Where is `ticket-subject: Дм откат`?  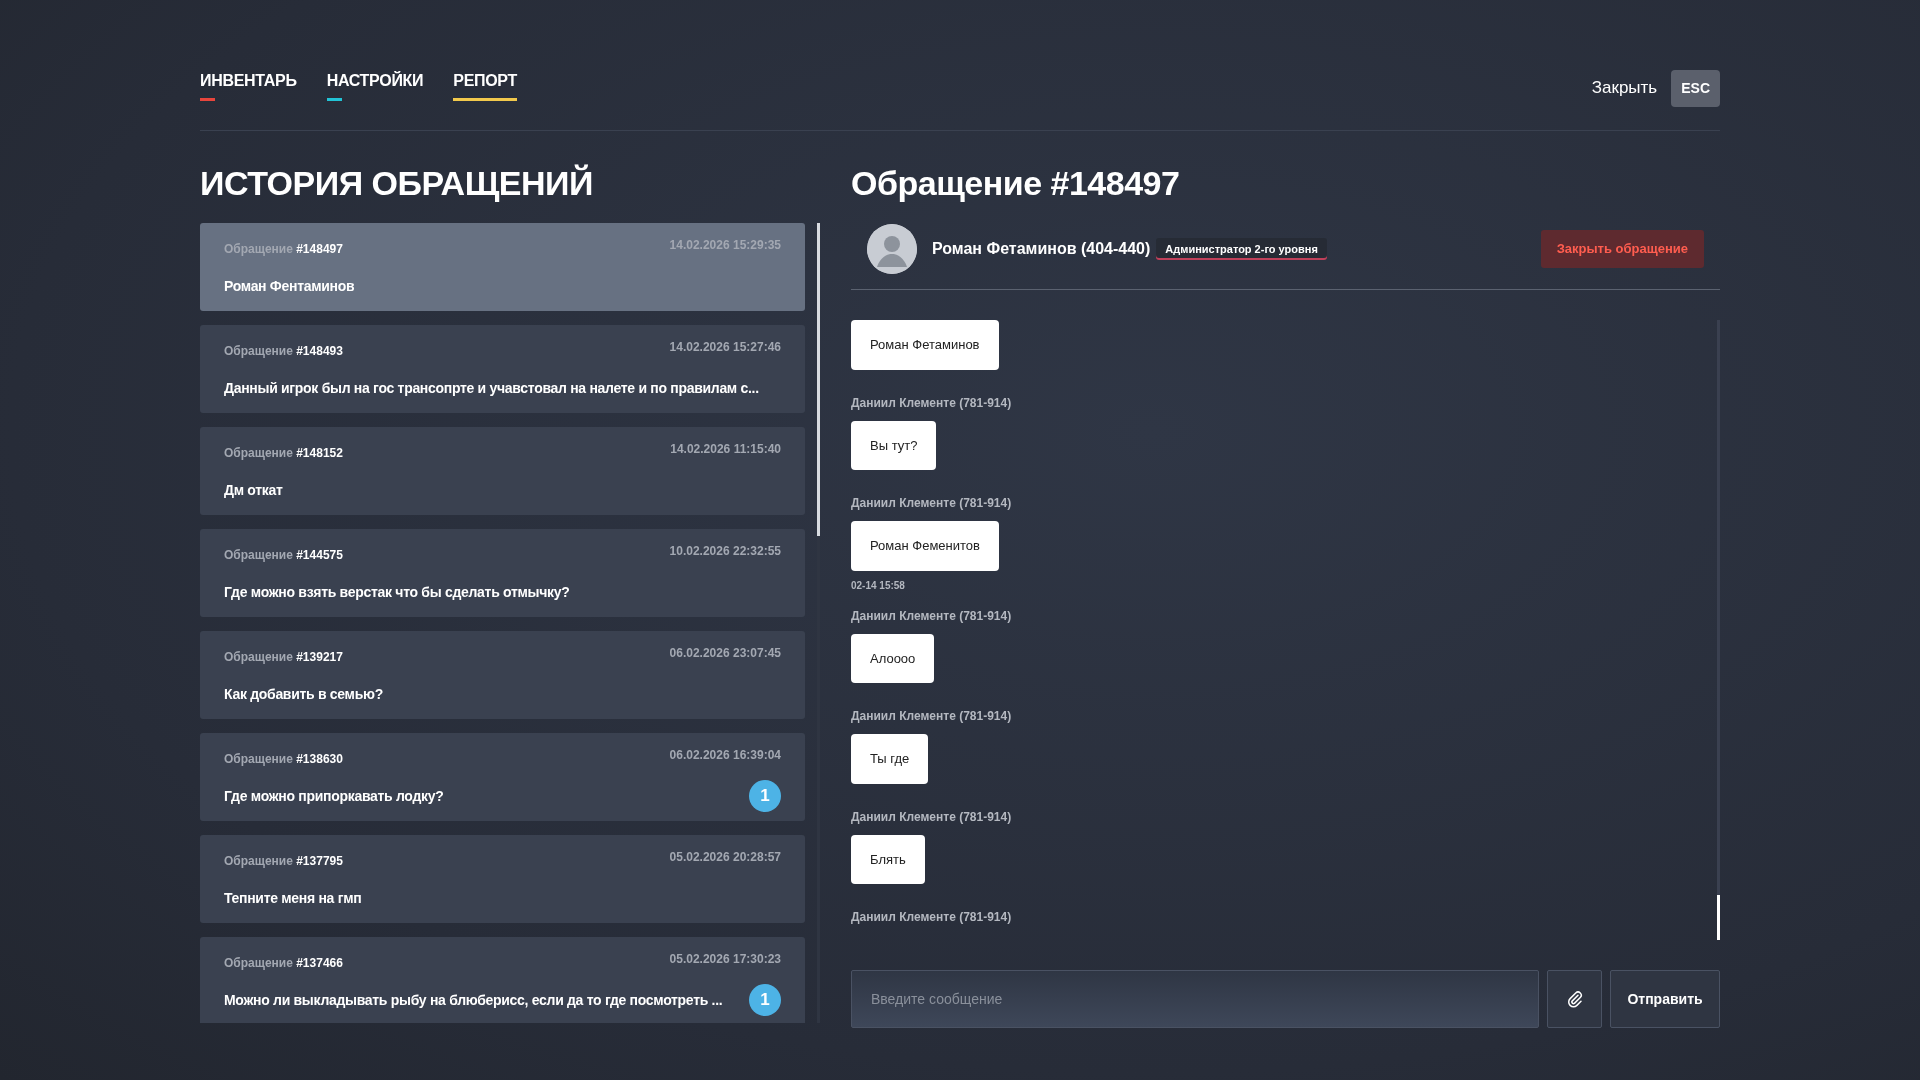 ticket-subject: Дм откат is located at coordinates (253, 490).